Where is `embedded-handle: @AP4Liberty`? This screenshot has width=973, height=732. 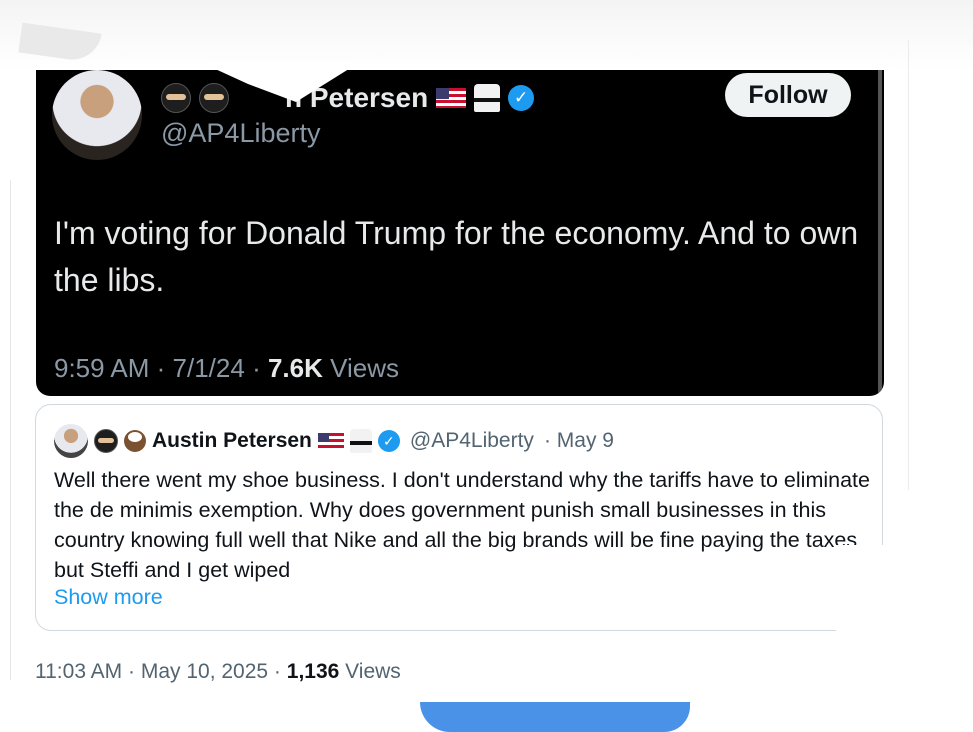
embedded-handle: @AP4Liberty is located at coordinates (241, 133).